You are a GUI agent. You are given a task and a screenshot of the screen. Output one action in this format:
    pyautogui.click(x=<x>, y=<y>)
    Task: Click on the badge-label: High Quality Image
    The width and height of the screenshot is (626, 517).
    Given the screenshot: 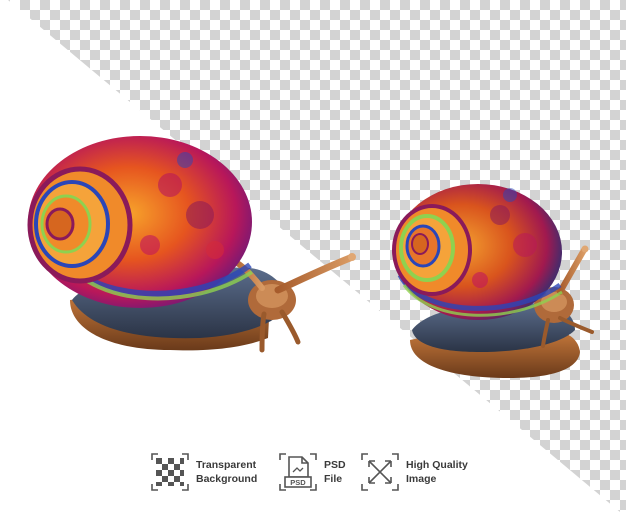 What is the action you would take?
    pyautogui.click(x=437, y=472)
    